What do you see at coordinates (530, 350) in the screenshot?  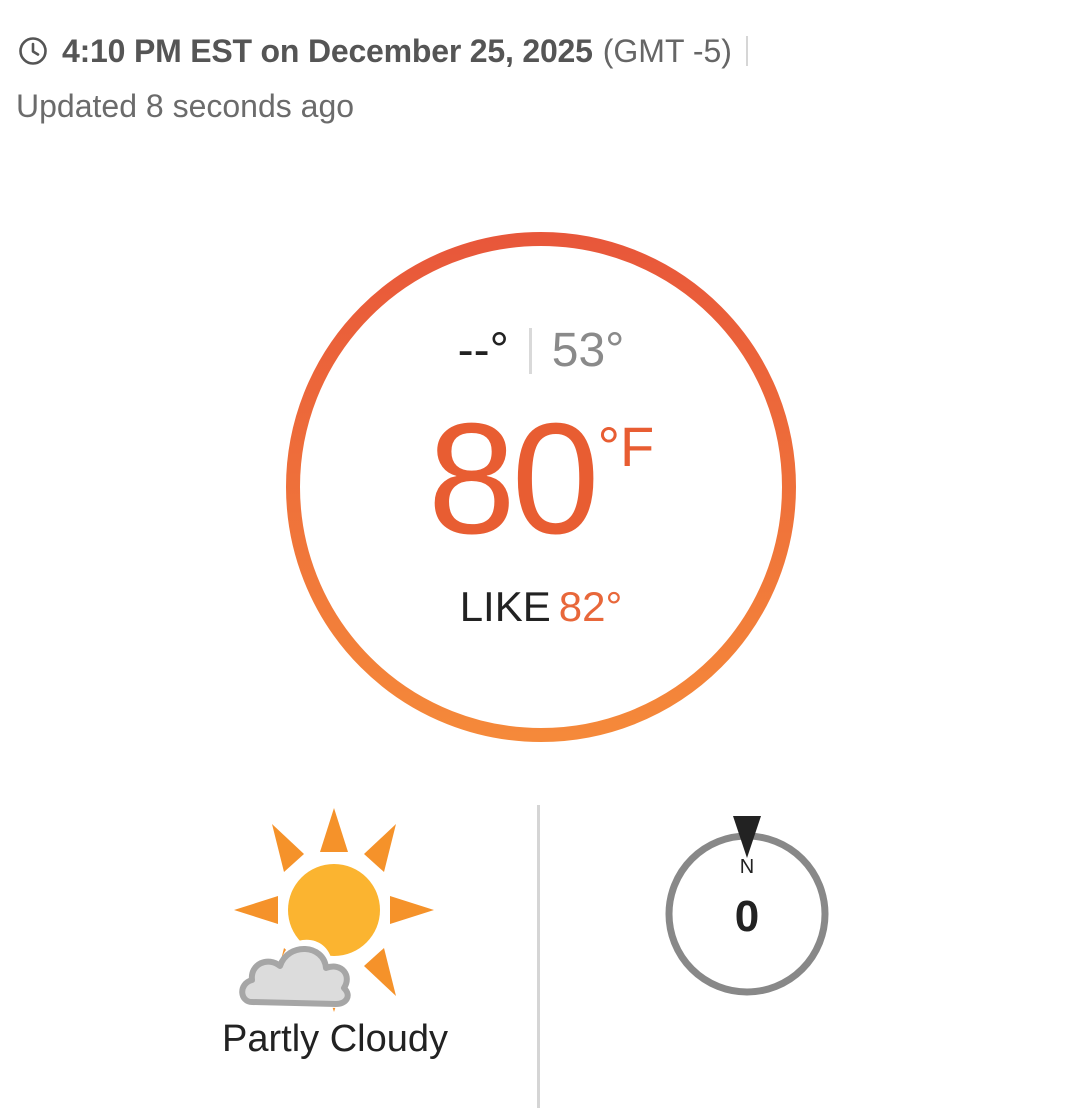 I see `high-low-divider` at bounding box center [530, 350].